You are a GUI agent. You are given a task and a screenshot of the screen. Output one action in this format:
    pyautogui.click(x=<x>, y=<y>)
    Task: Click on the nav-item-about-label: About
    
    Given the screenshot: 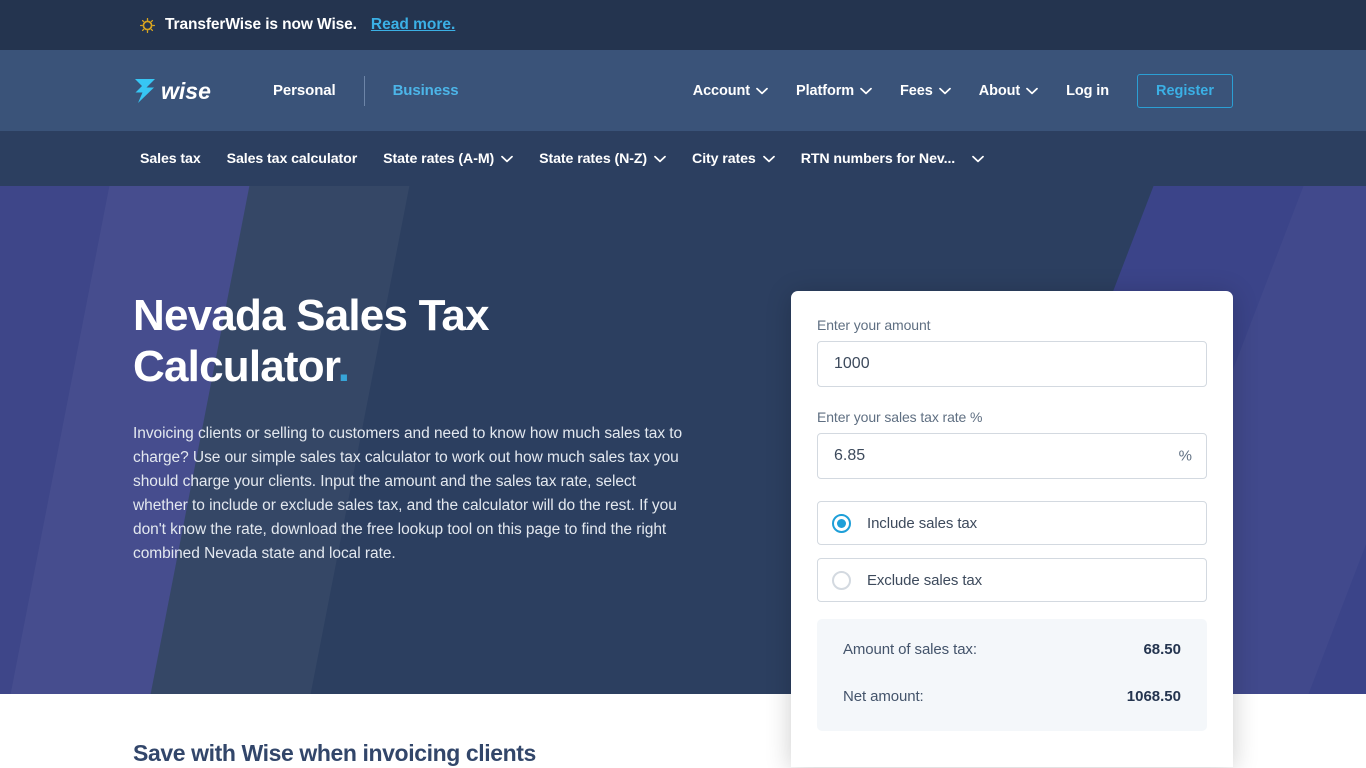 What is the action you would take?
    pyautogui.click(x=999, y=90)
    